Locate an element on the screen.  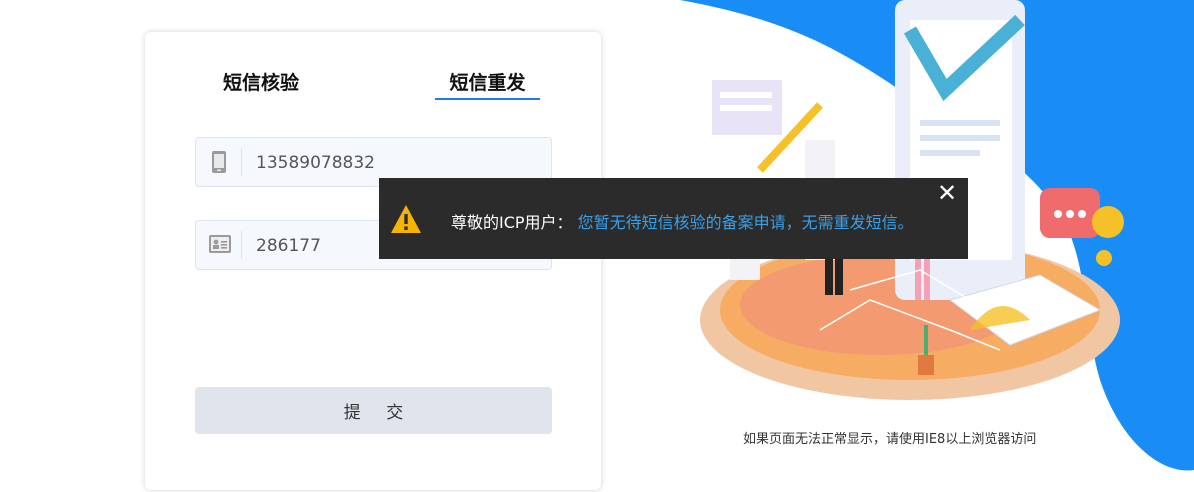
tab-sms-verify: 短信核验 is located at coordinates (261, 81).